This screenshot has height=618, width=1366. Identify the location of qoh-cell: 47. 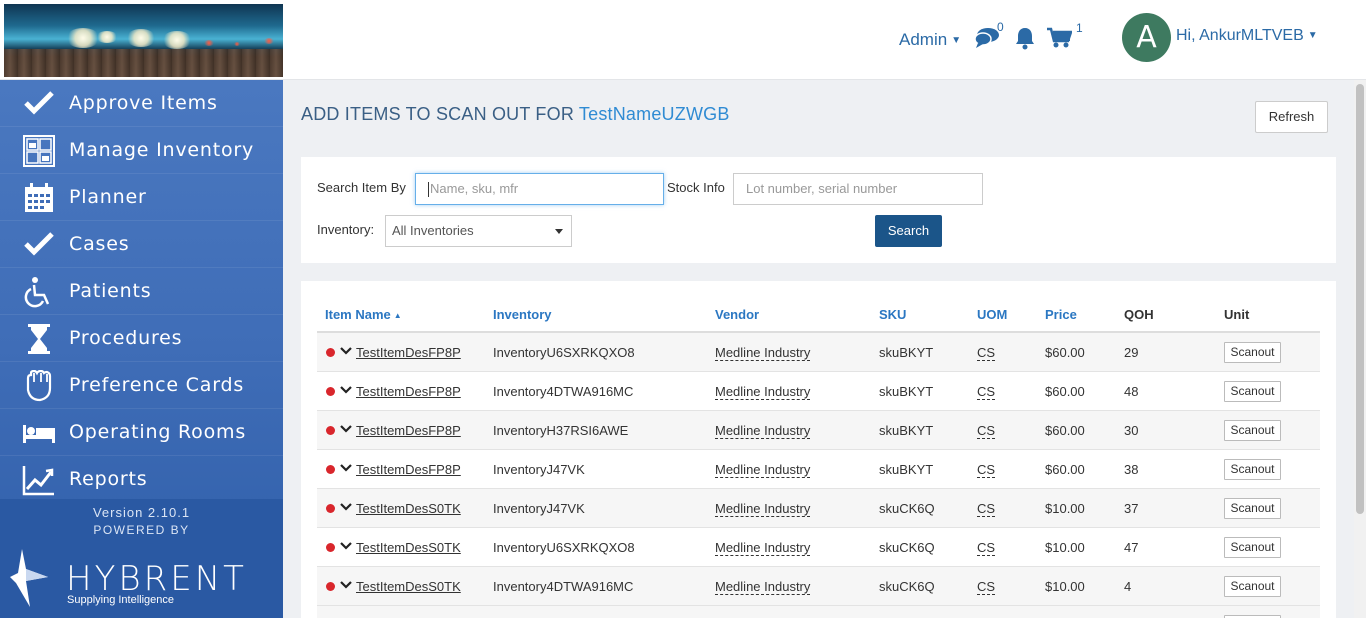
(1131, 547).